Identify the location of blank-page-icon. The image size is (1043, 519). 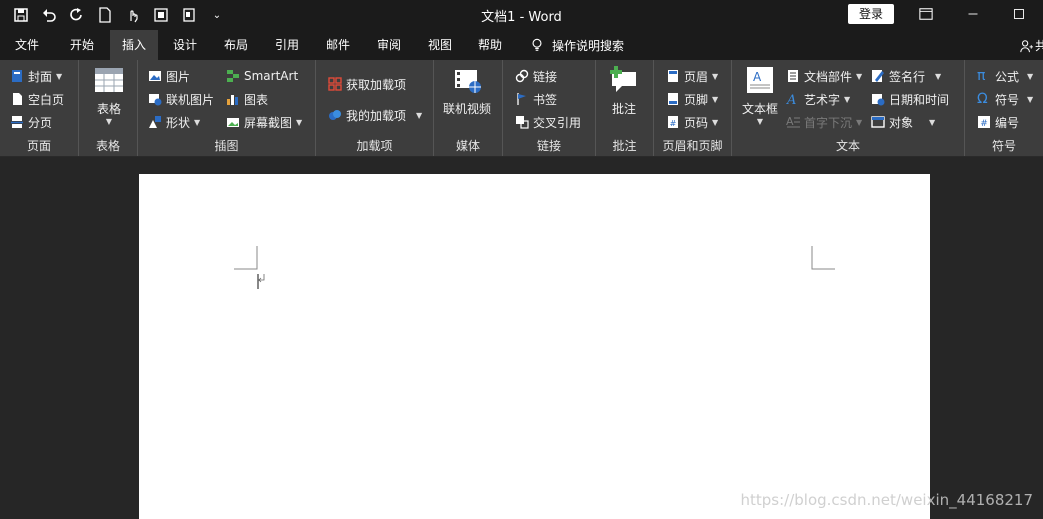
(17, 99).